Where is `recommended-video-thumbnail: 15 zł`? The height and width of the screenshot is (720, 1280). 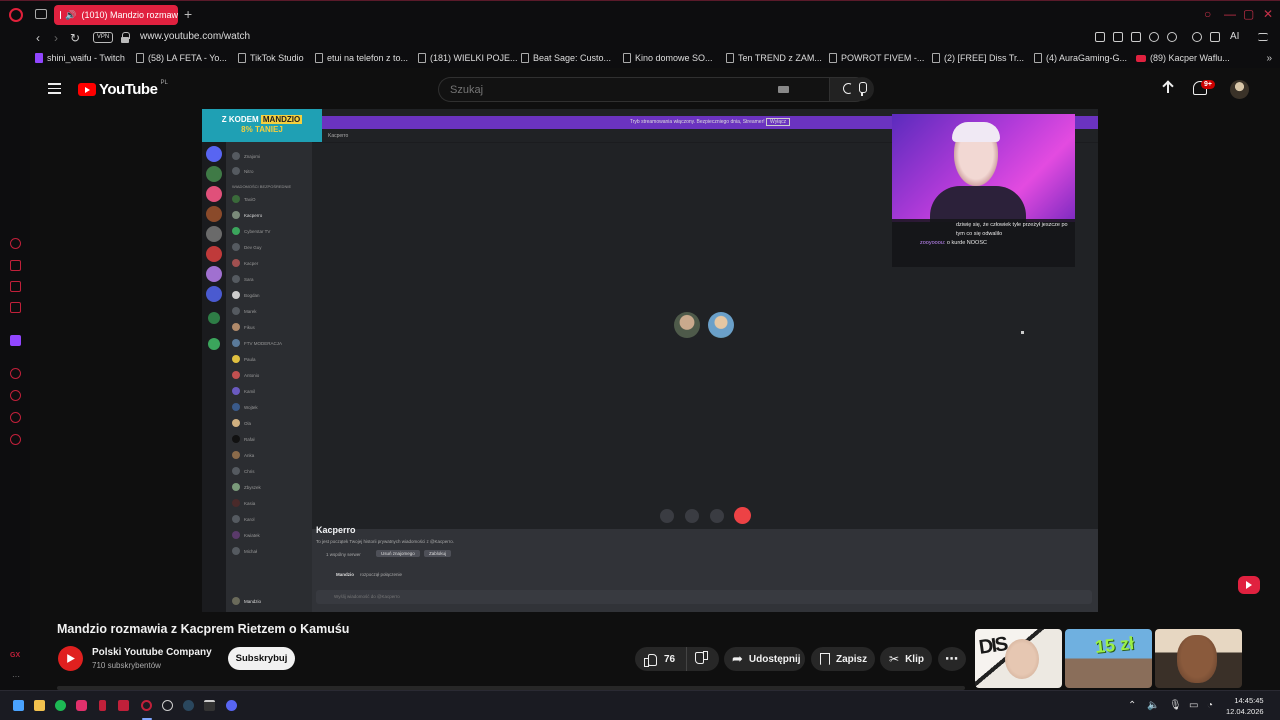
recommended-video-thumbnail: 15 zł is located at coordinates (1108, 658).